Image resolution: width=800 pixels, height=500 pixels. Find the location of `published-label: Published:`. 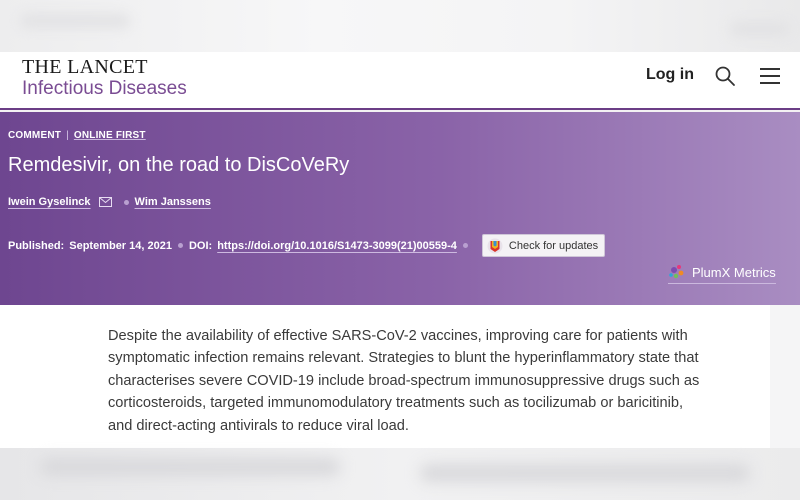

published-label: Published: is located at coordinates (36, 245).